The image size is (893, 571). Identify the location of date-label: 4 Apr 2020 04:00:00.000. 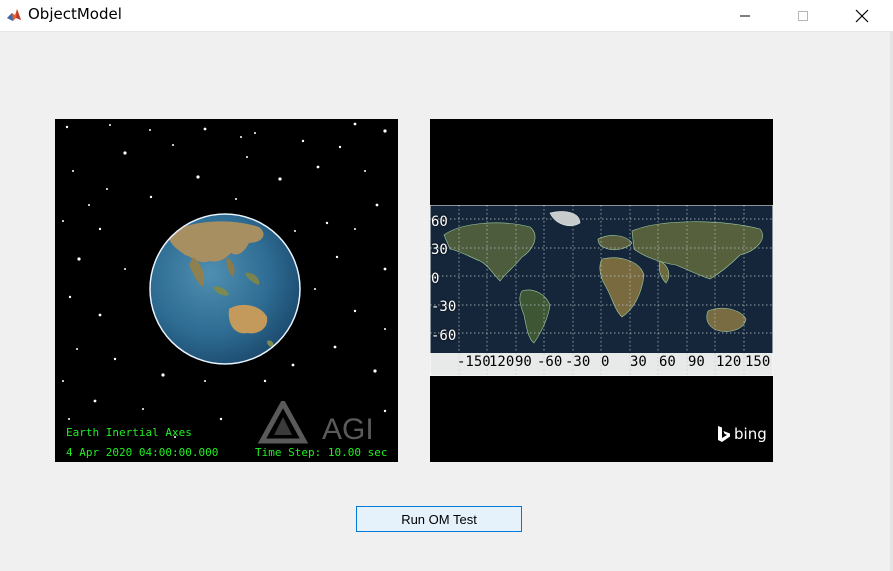
(142, 452).